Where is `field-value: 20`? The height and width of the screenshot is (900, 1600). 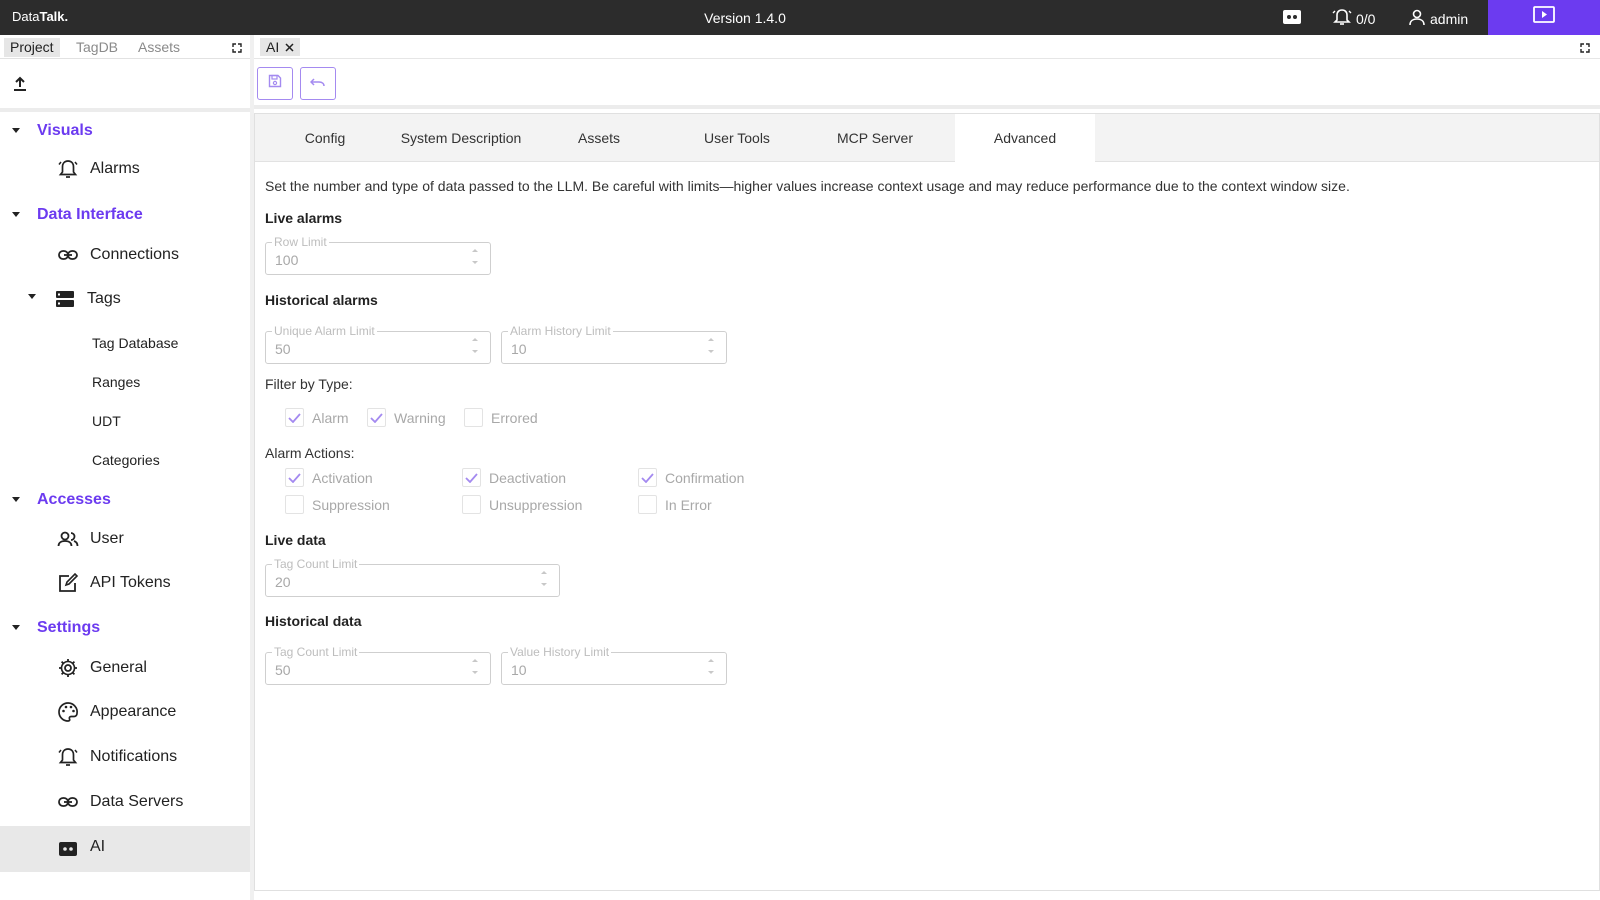
field-value: 20 is located at coordinates (283, 582).